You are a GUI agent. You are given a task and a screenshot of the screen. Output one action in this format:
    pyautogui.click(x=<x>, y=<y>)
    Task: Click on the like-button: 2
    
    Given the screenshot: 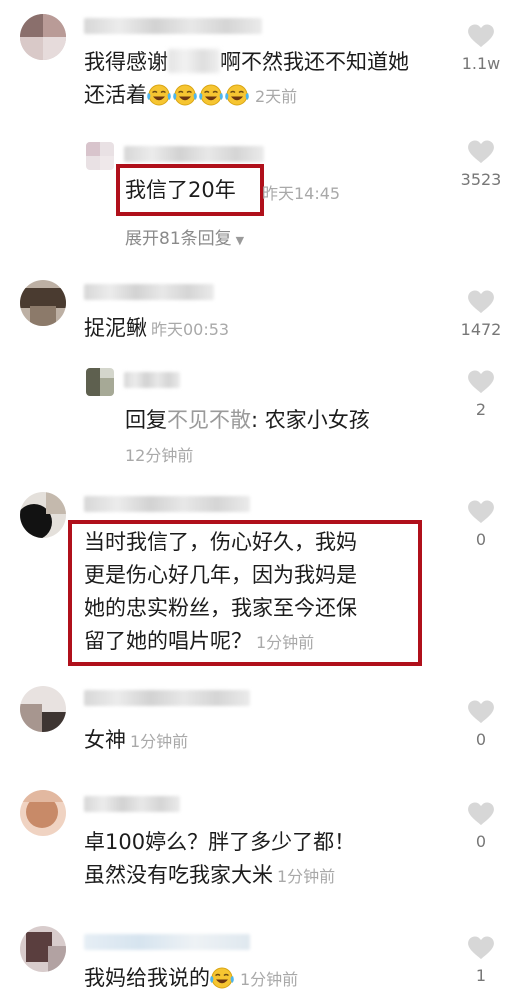 What is the action you would take?
    pyautogui.click(x=477, y=394)
    